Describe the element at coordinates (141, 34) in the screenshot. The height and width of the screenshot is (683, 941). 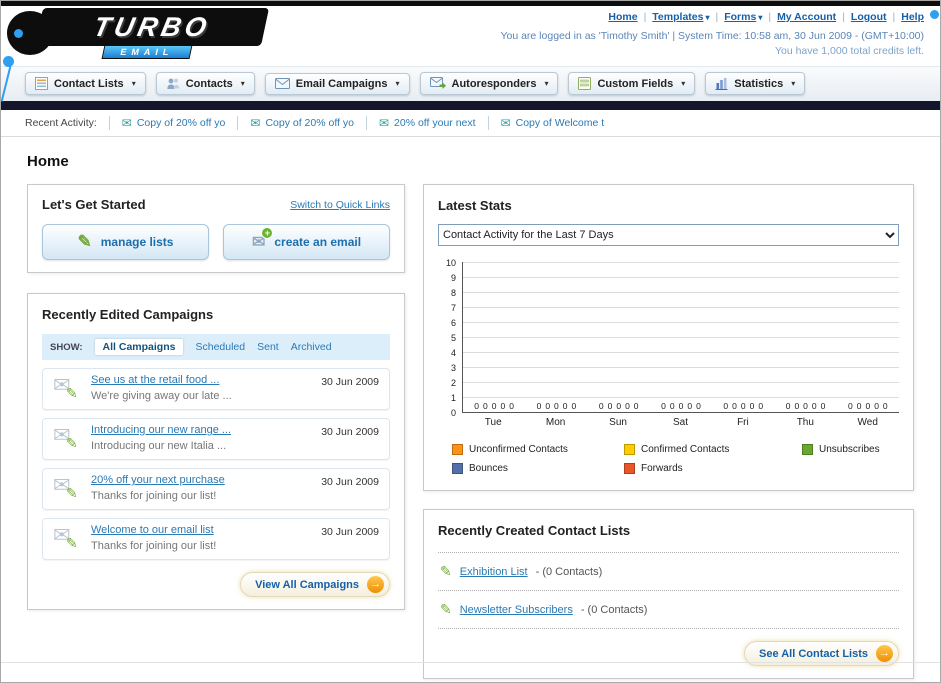
I see `app-logo: TURBO EMAIL` at that location.